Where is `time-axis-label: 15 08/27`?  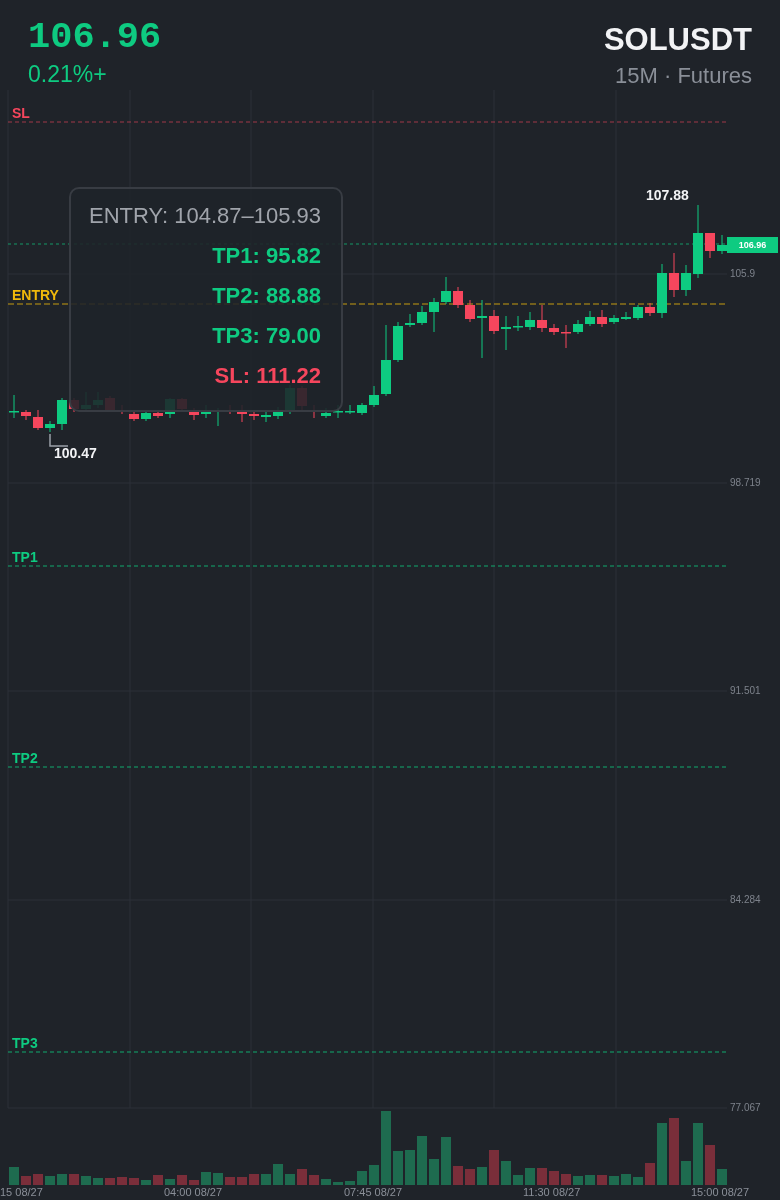
time-axis-label: 15 08/27 is located at coordinates (21, 1192).